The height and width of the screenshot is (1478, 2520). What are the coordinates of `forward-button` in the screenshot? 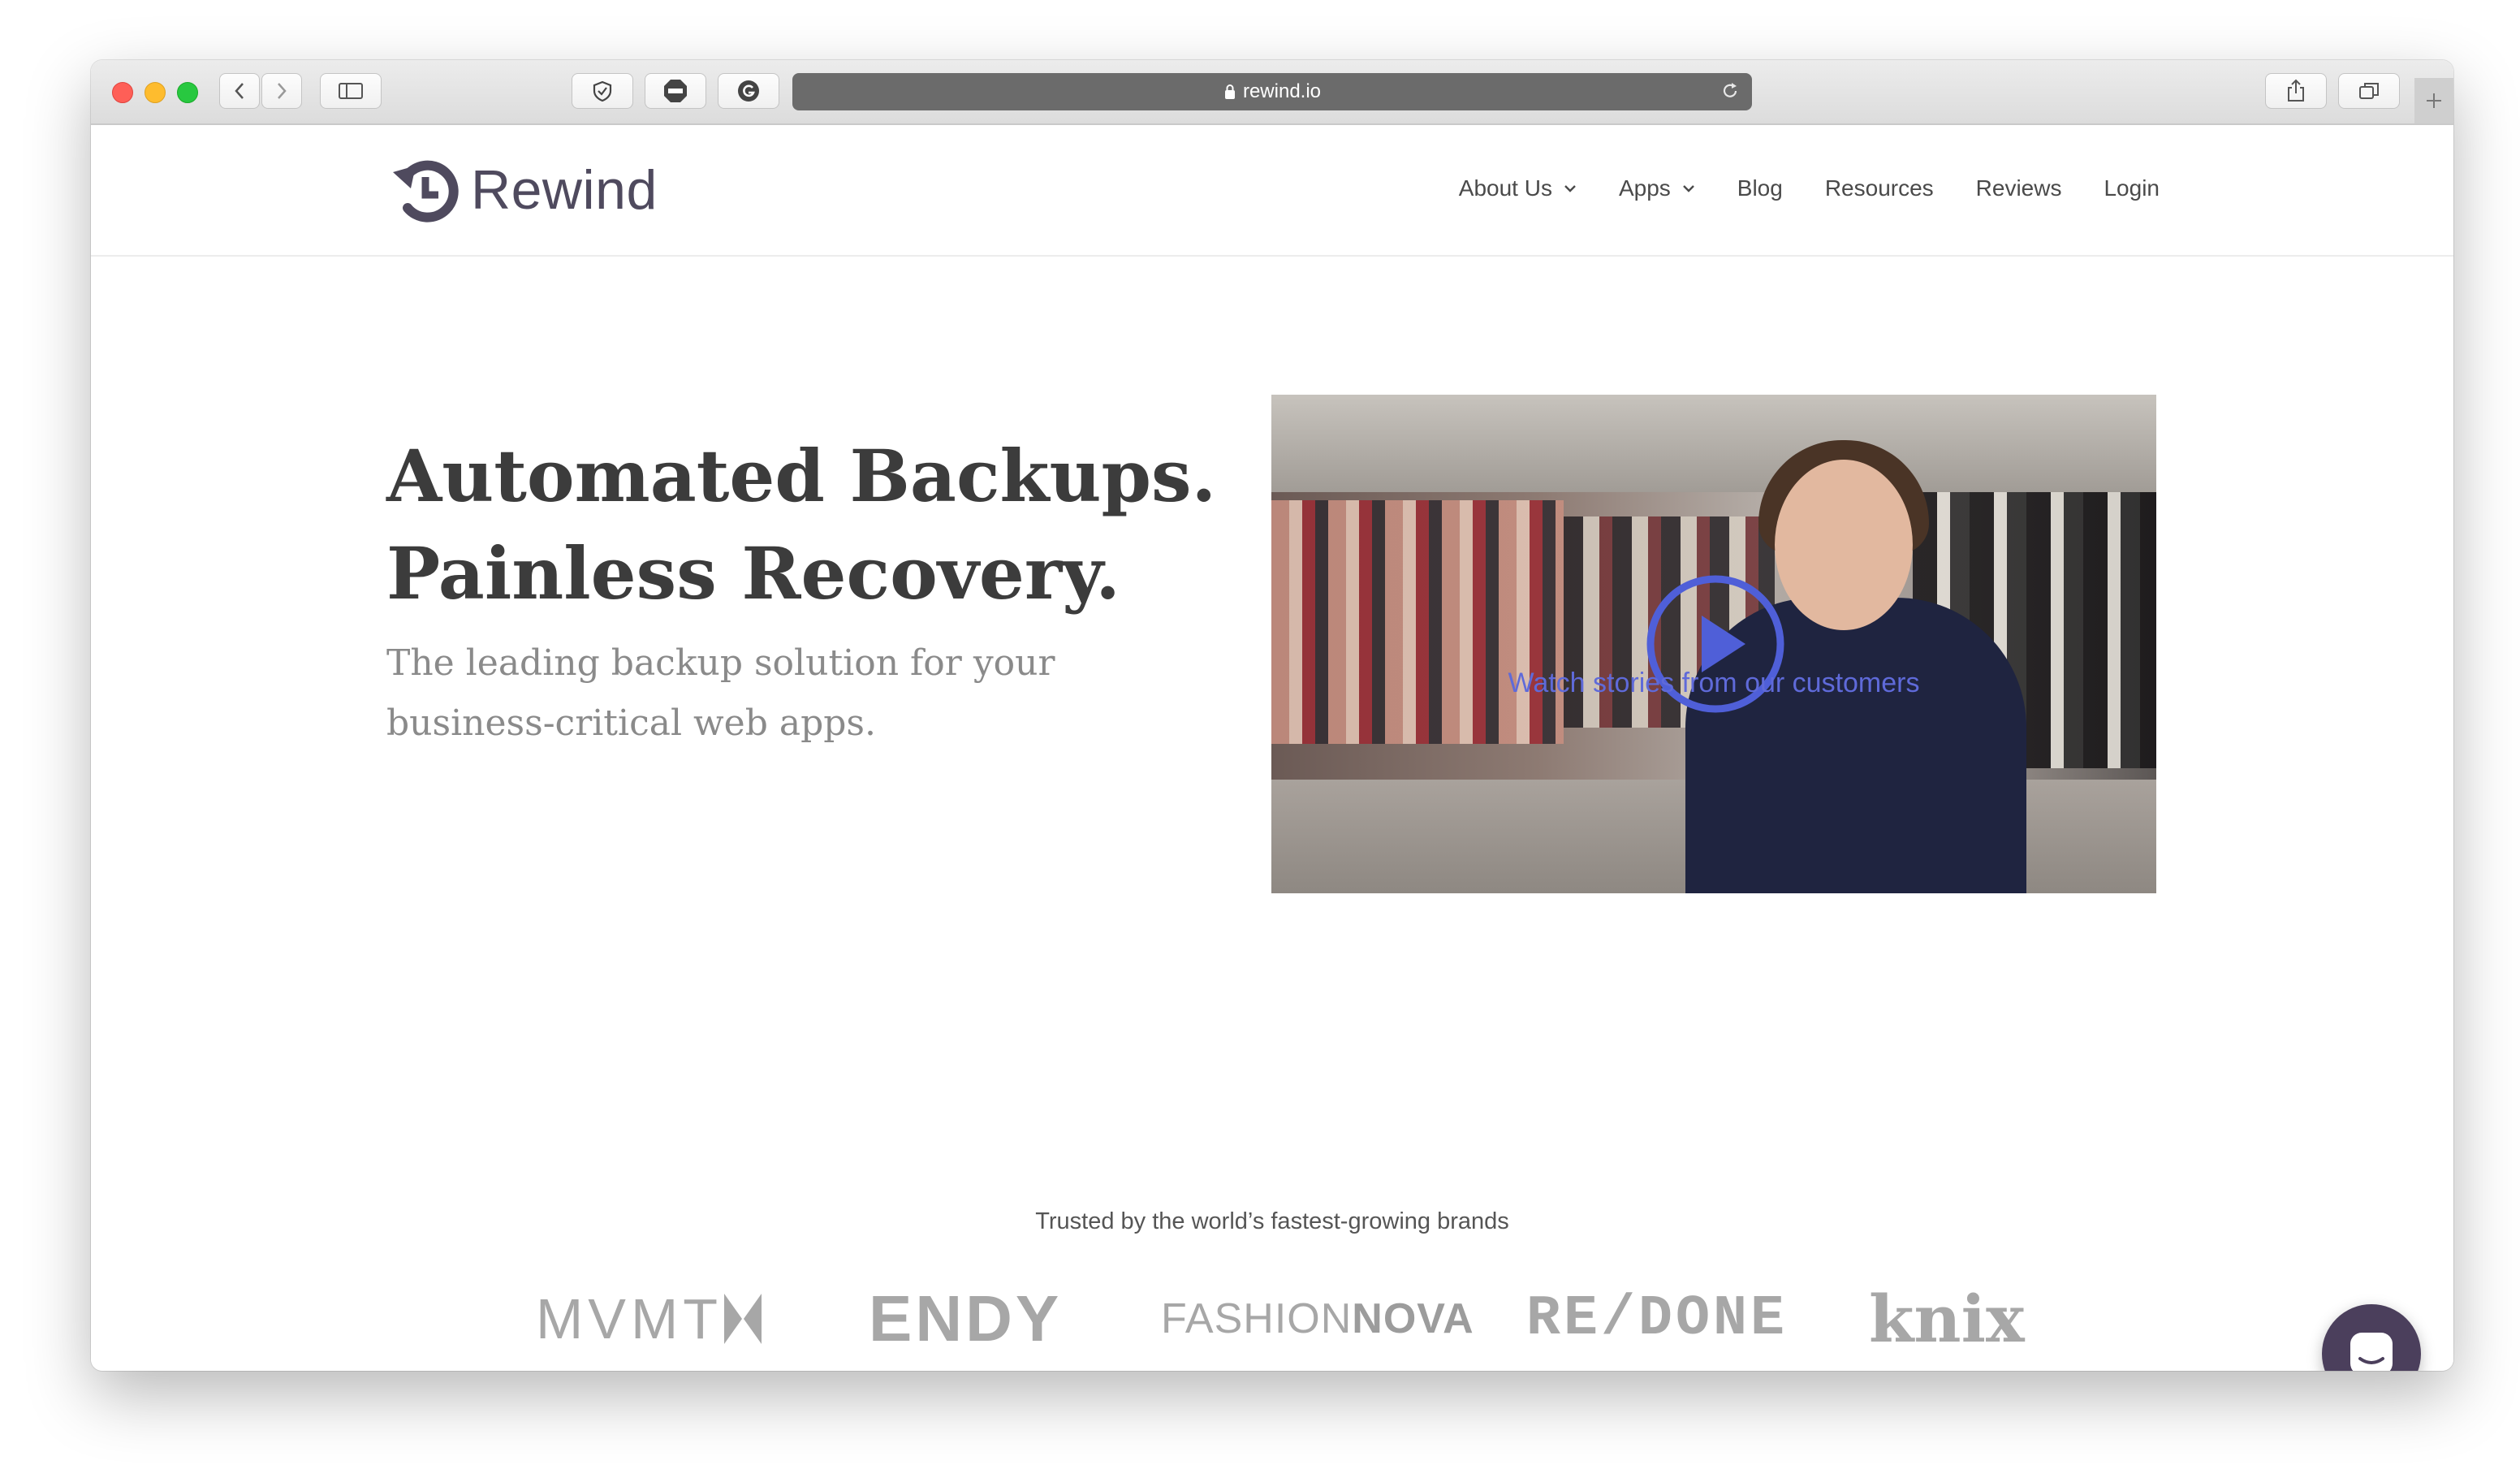 It's located at (281, 91).